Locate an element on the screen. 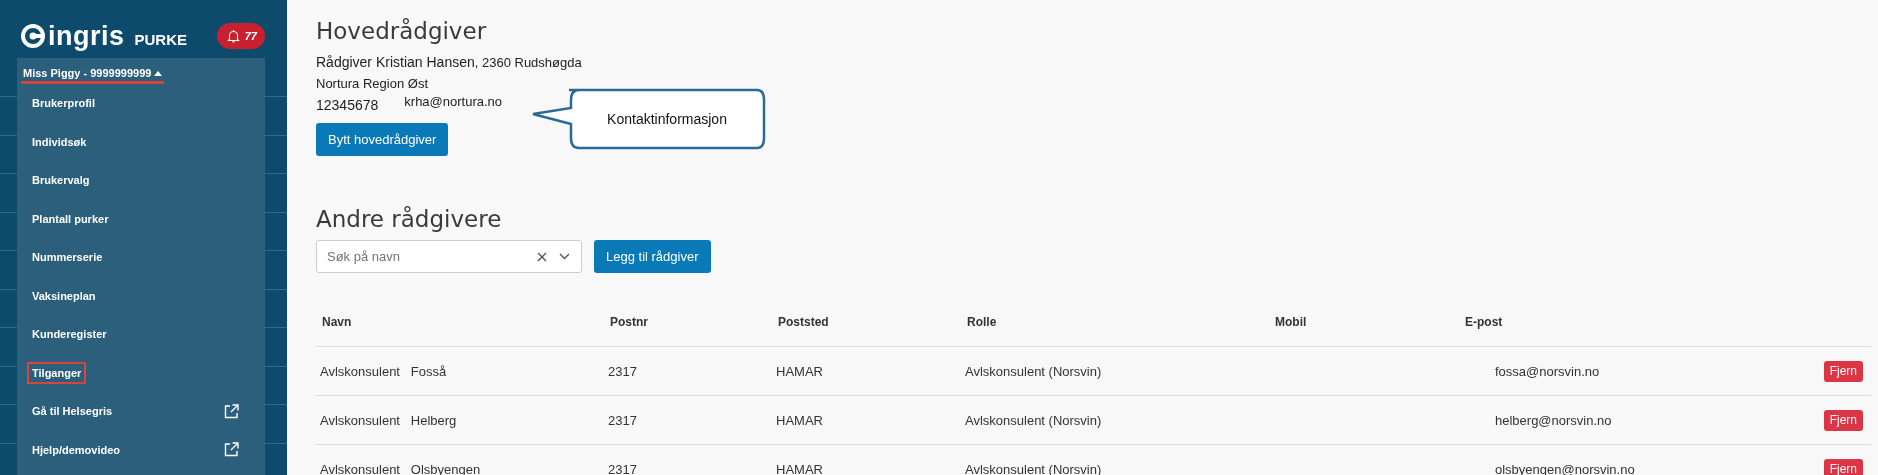 This screenshot has height=475, width=1878. menu-item: Vaksineplan is located at coordinates (64, 295).